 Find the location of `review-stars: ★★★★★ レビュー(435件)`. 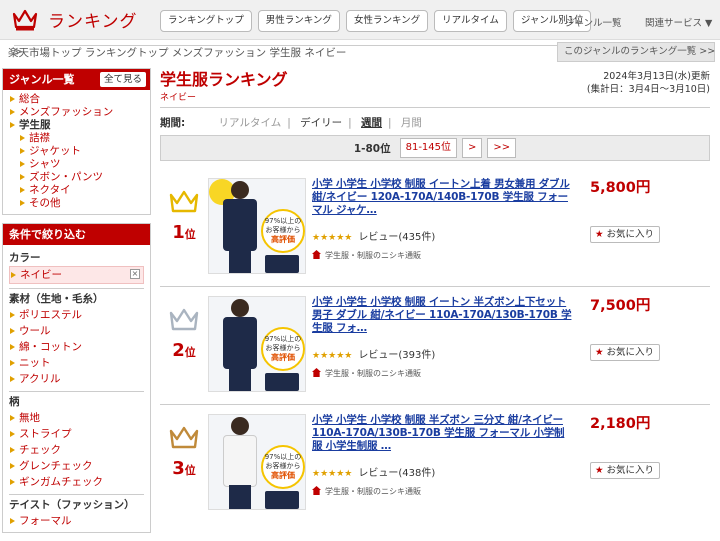

review-stars: ★★★★★ レビュー(435件) is located at coordinates (374, 237).